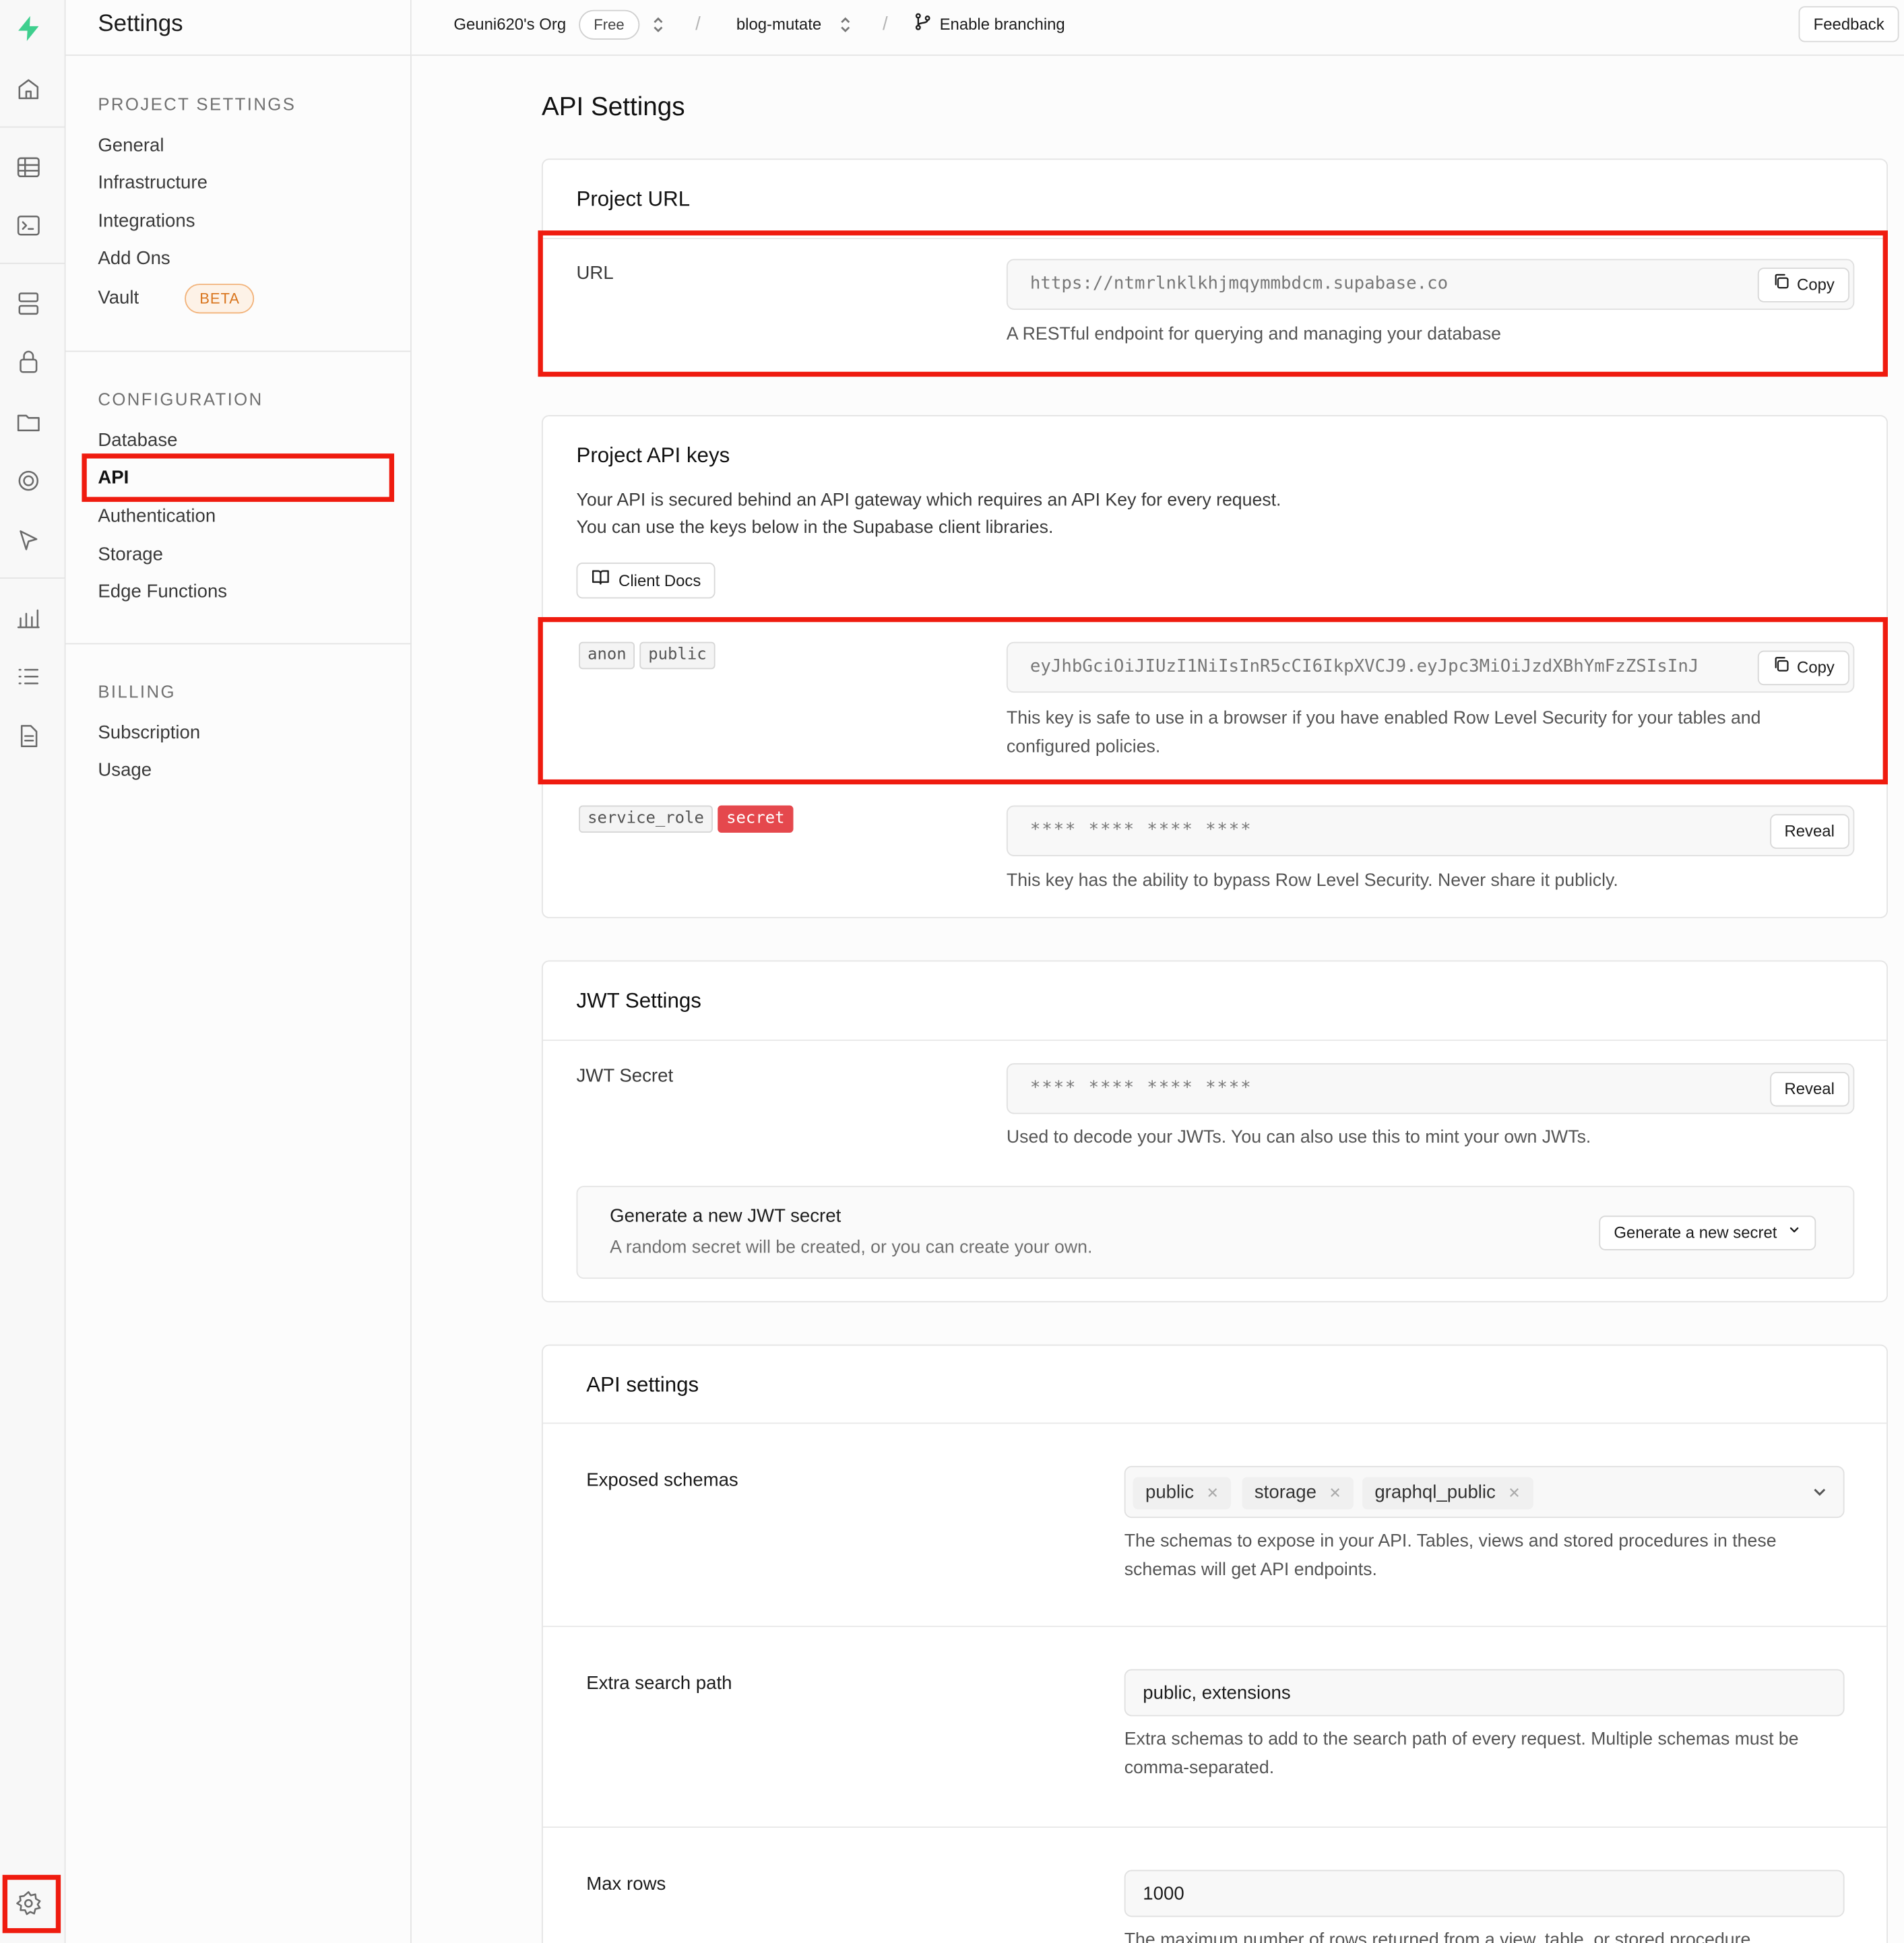 This screenshot has height=1943, width=1904. I want to click on page-title: API Settings, so click(613, 107).